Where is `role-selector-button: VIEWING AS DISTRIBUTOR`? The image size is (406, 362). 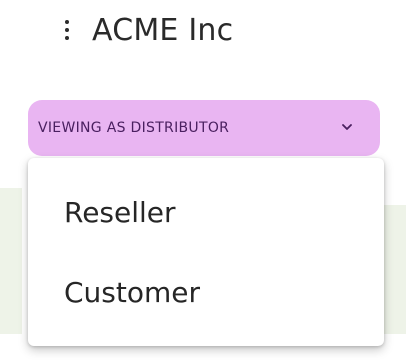 role-selector-button: VIEWING AS DISTRIBUTOR is located at coordinates (204, 128).